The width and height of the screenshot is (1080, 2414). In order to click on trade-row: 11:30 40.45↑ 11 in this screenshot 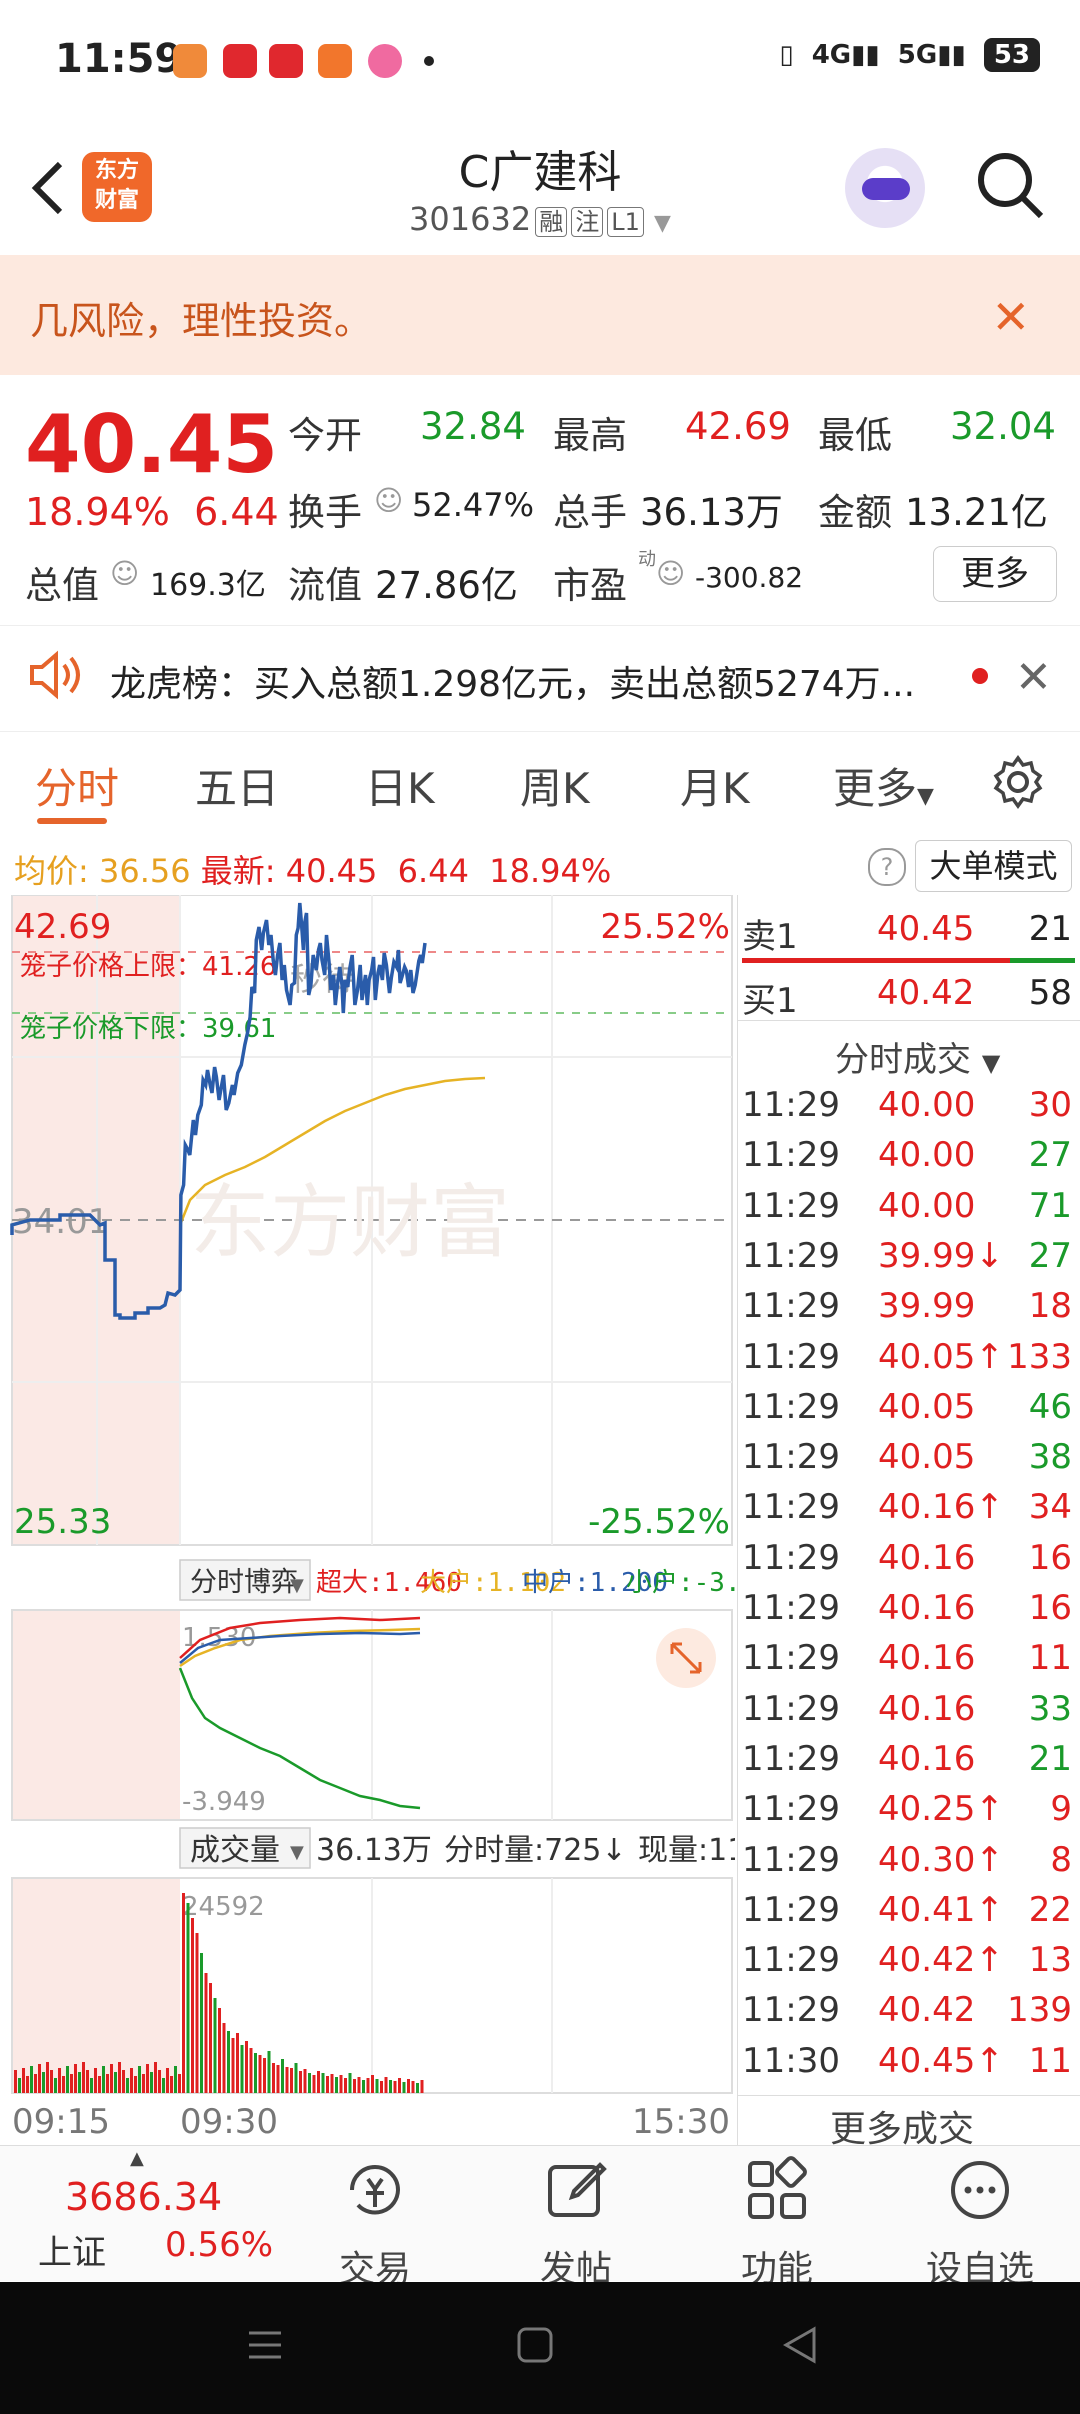, I will do `click(907, 2066)`.